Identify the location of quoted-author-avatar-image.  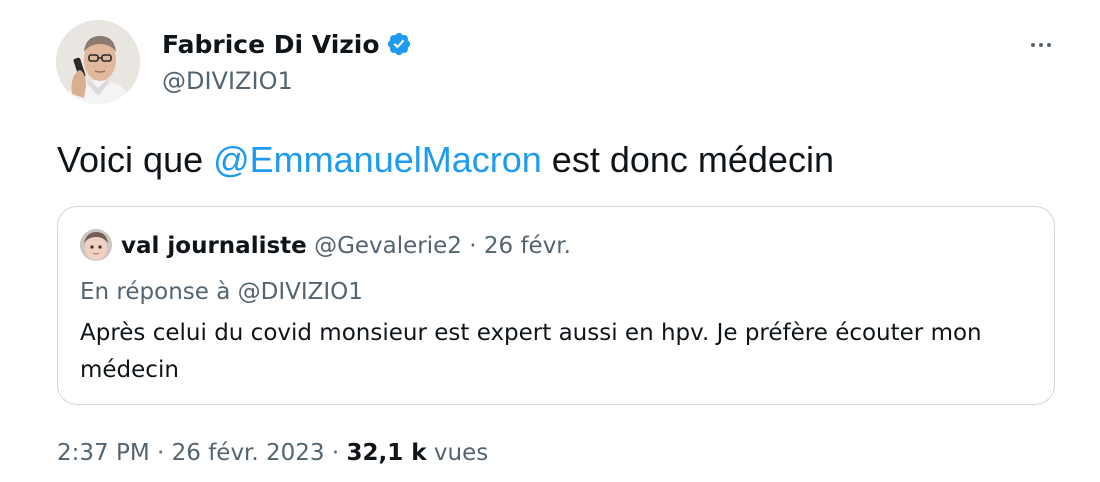
(96, 245).